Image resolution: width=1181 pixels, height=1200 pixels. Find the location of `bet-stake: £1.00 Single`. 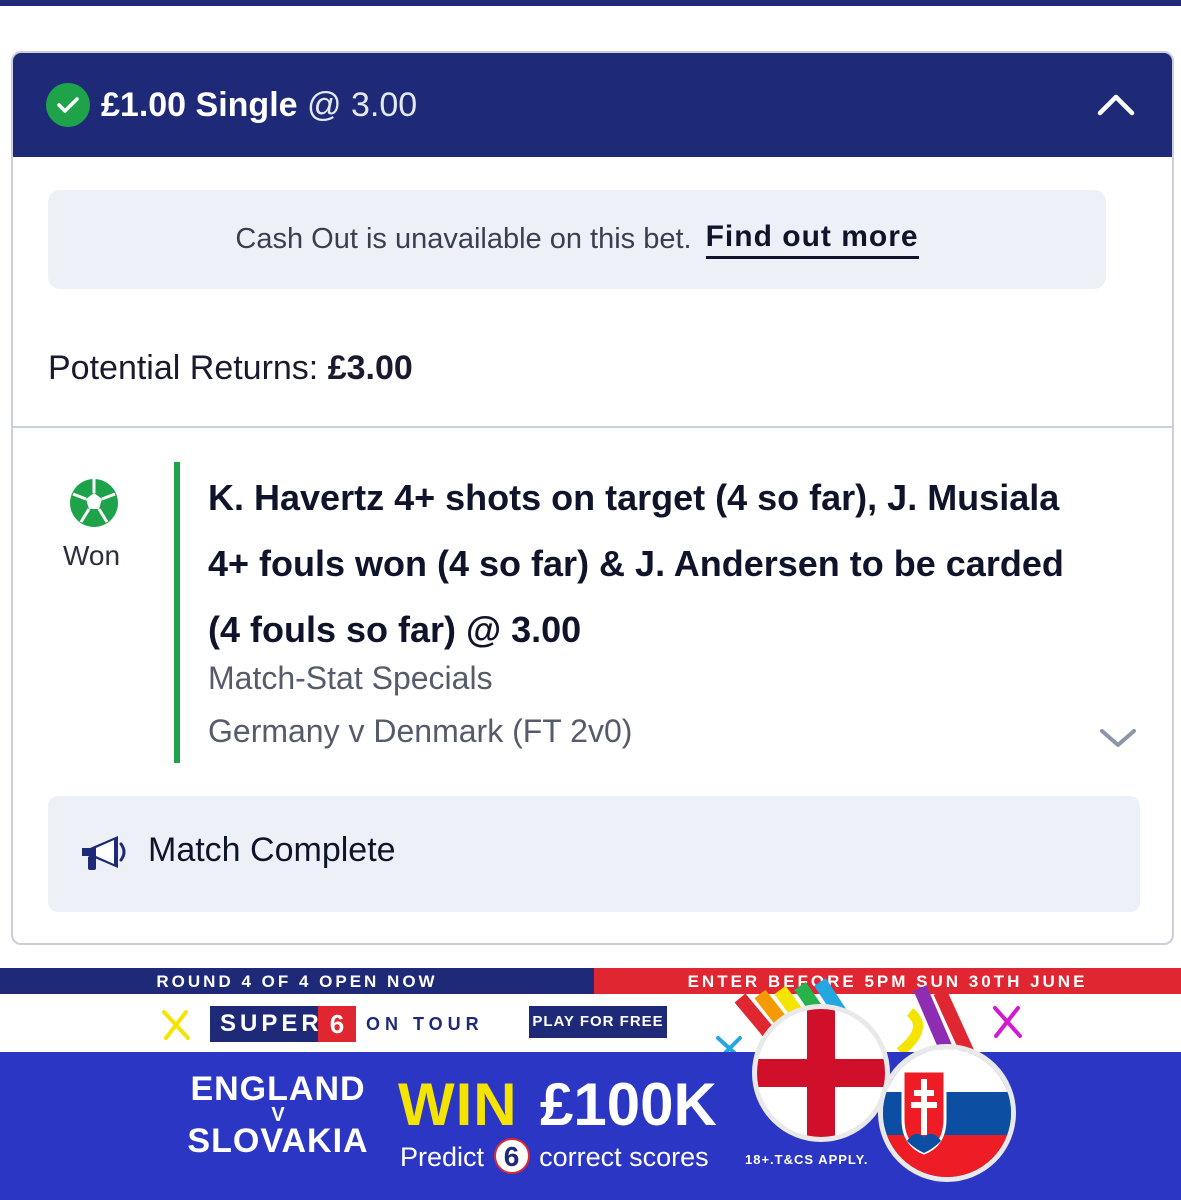

bet-stake: £1.00 Single is located at coordinates (199, 105).